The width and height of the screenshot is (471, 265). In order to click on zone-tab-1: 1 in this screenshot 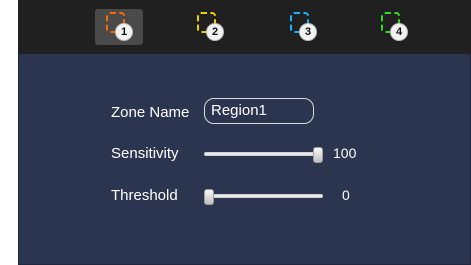, I will do `click(119, 27)`.